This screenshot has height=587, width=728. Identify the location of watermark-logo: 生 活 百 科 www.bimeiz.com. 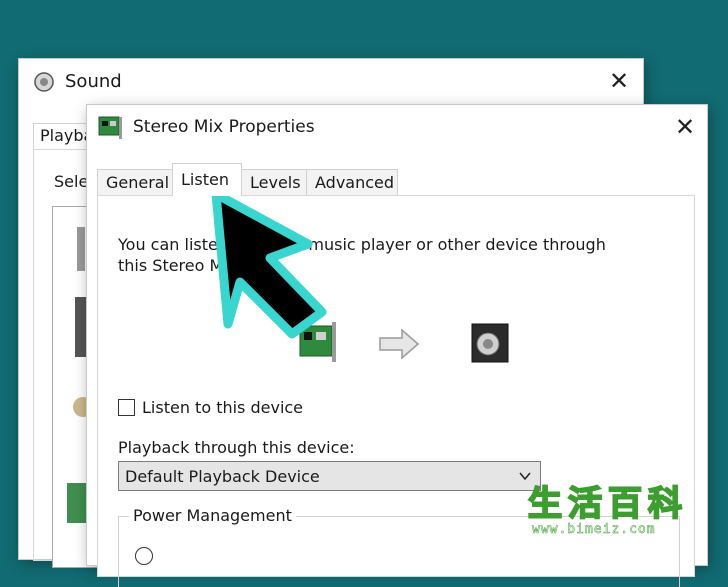
(622, 511).